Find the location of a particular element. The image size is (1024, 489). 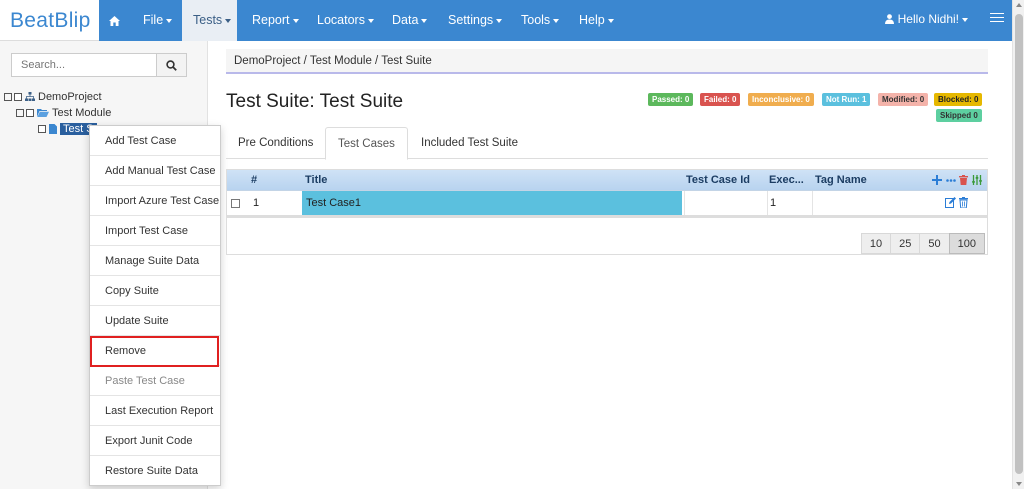

scroll-down-arrow-icon is located at coordinates (1019, 484).